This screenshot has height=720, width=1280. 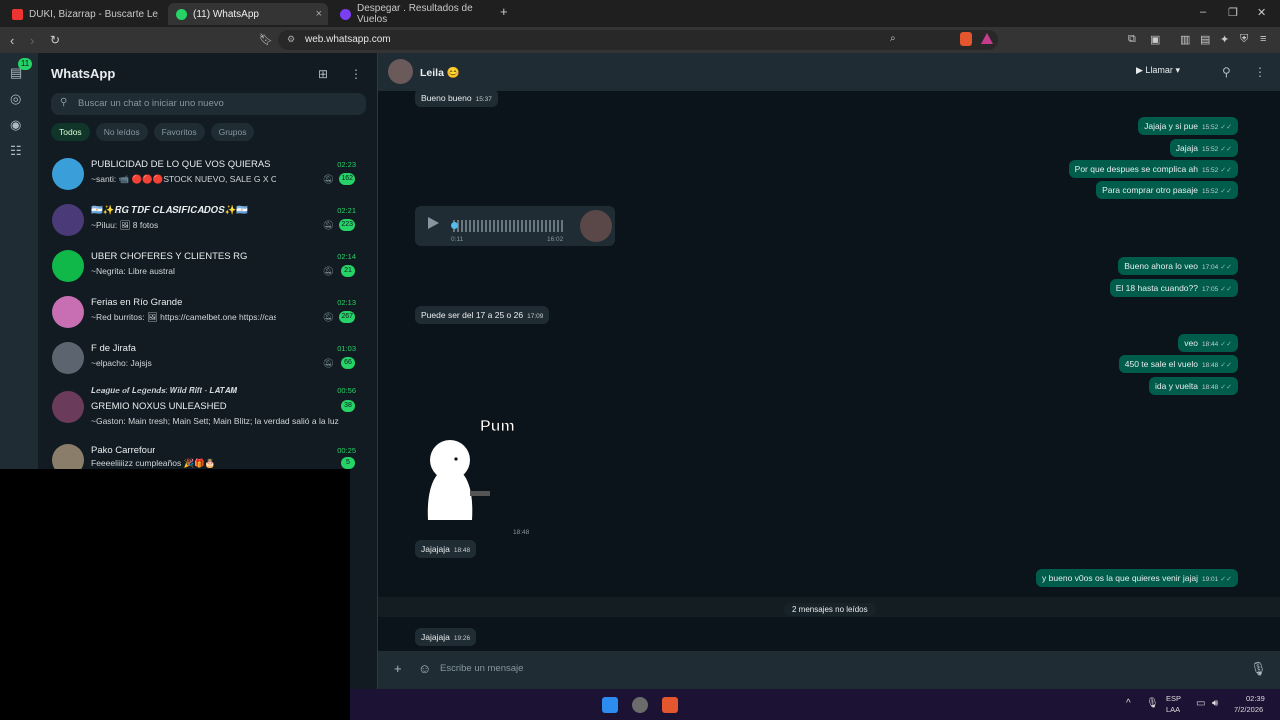 What do you see at coordinates (1248, 709) in the screenshot?
I see `clock-date: 7/2/2026` at bounding box center [1248, 709].